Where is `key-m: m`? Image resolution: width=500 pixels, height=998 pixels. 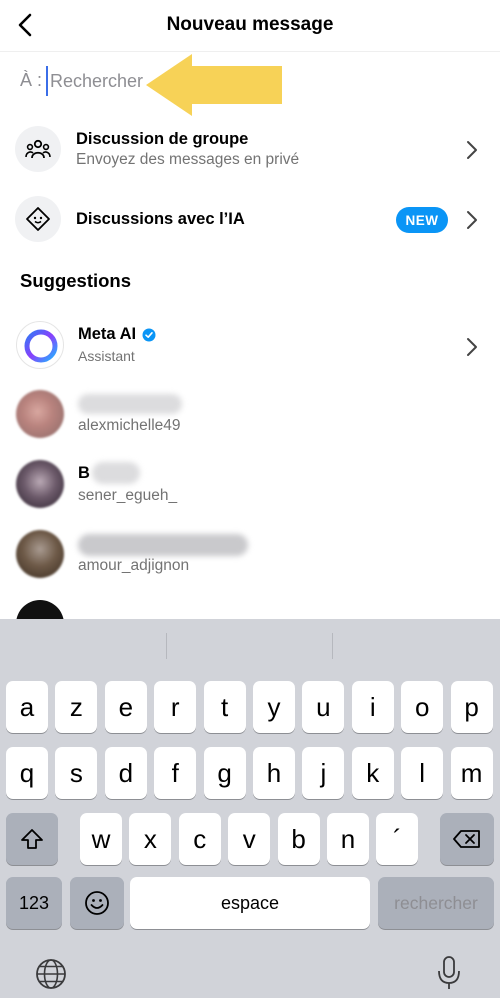 key-m: m is located at coordinates (471, 773).